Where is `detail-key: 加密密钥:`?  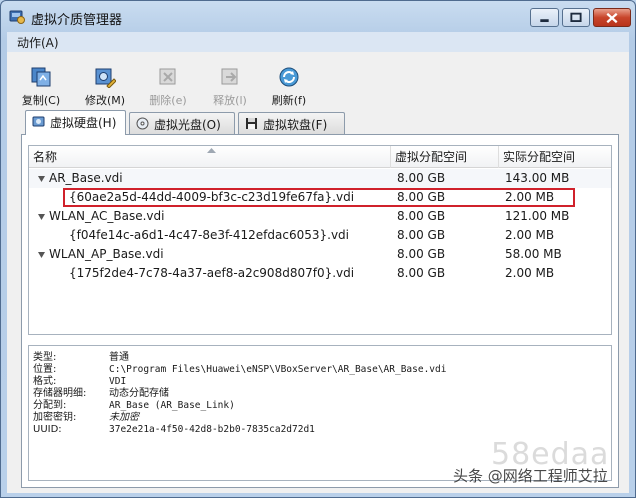
detail-key: 加密密钥: is located at coordinates (55, 417).